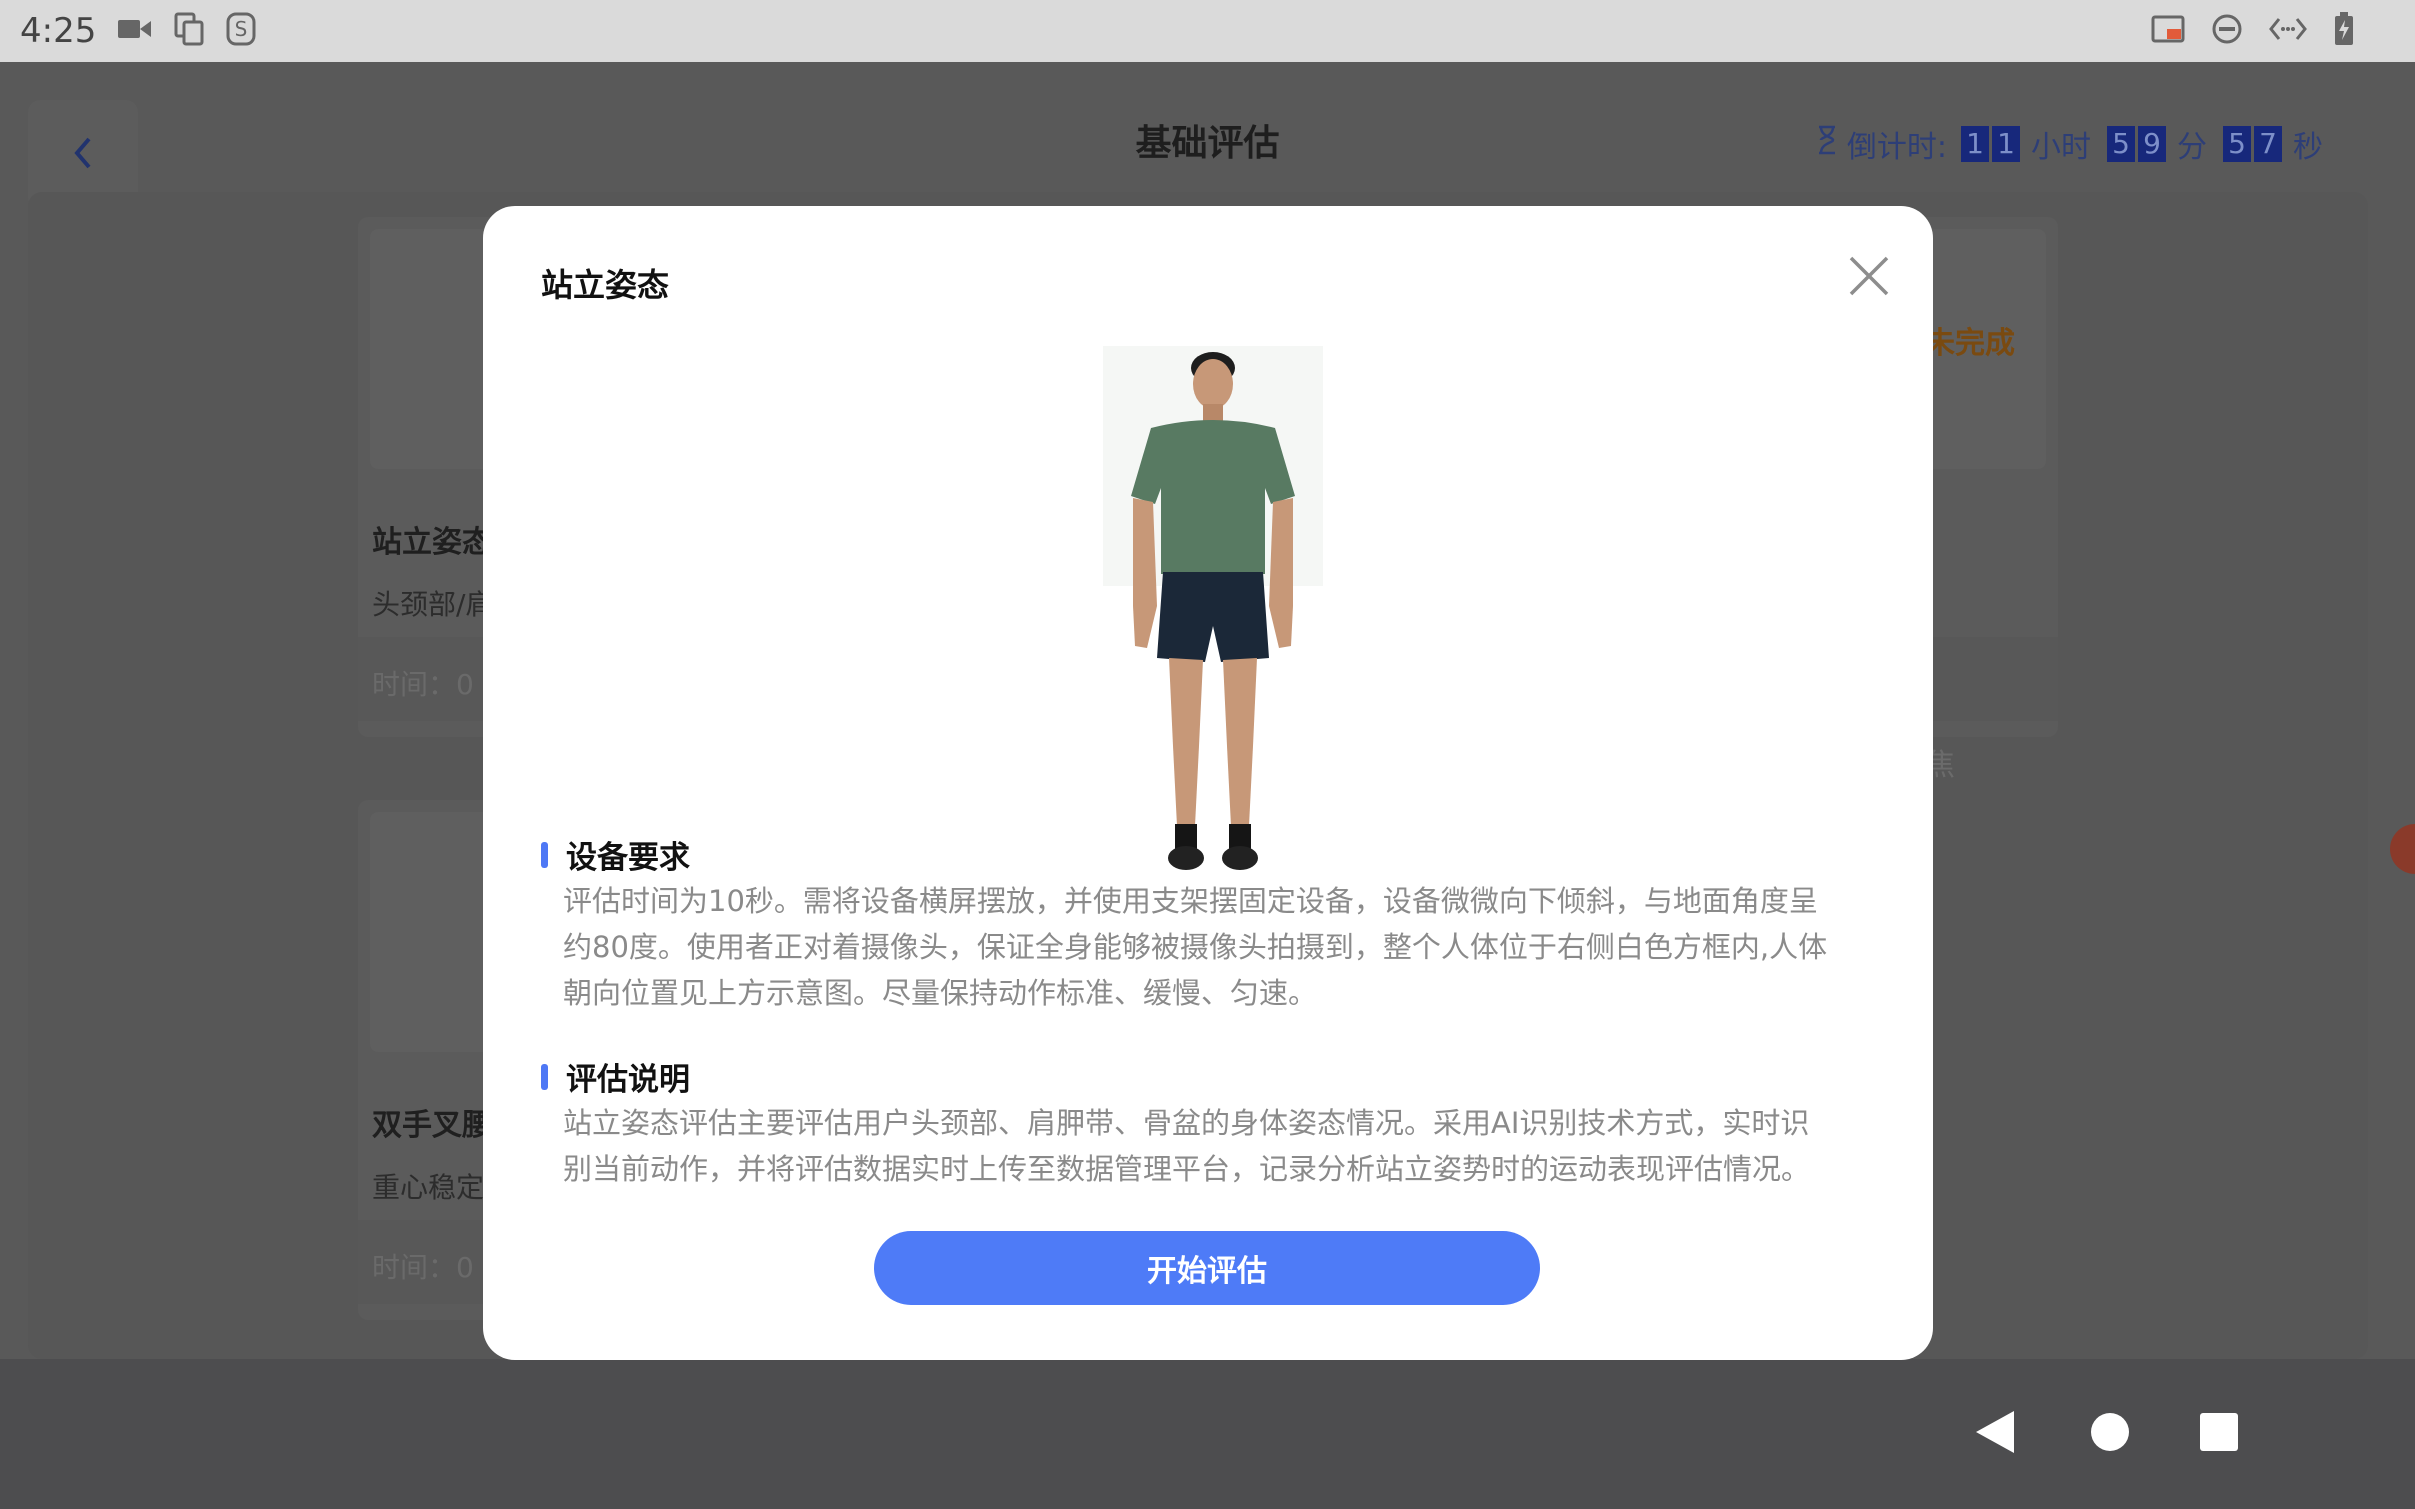 This screenshot has height=1509, width=2415. Describe the element at coordinates (2168, 31) in the screenshot. I see `cast-icon` at that location.